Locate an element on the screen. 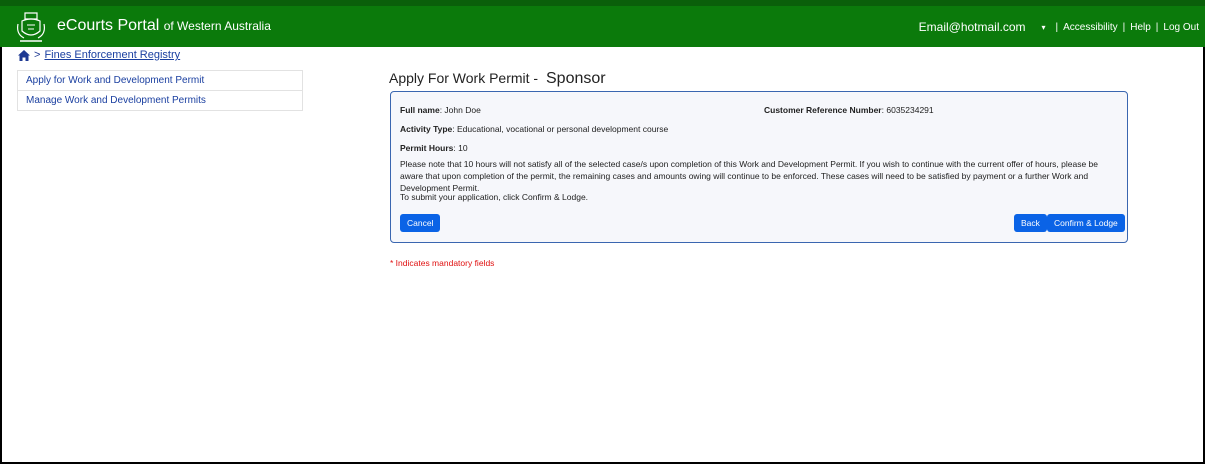 The height and width of the screenshot is (464, 1205). page-title: Apply For Work Permit - Sponsor is located at coordinates (497, 79).